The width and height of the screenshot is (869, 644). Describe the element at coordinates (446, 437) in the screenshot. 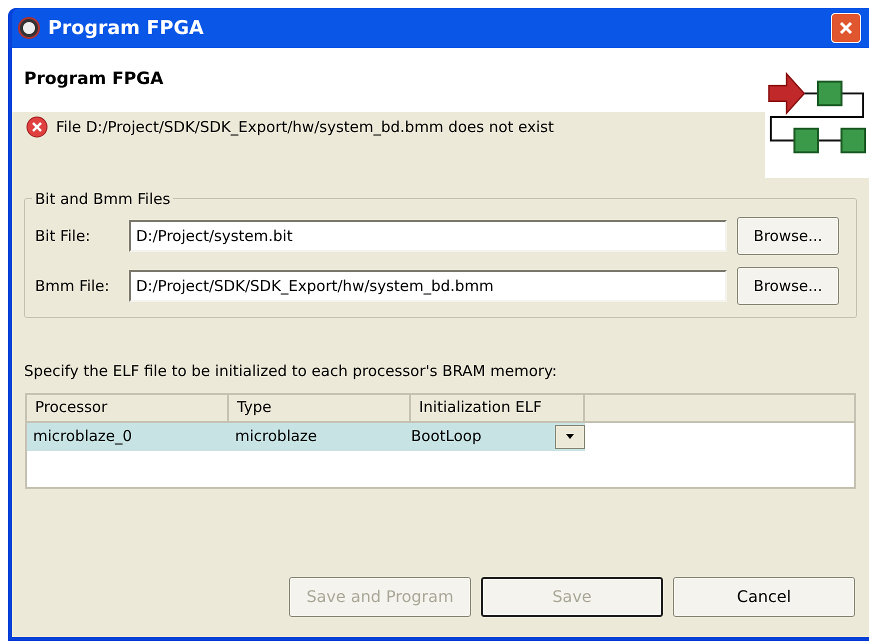

I see `table-cell-text: BootLoop` at that location.